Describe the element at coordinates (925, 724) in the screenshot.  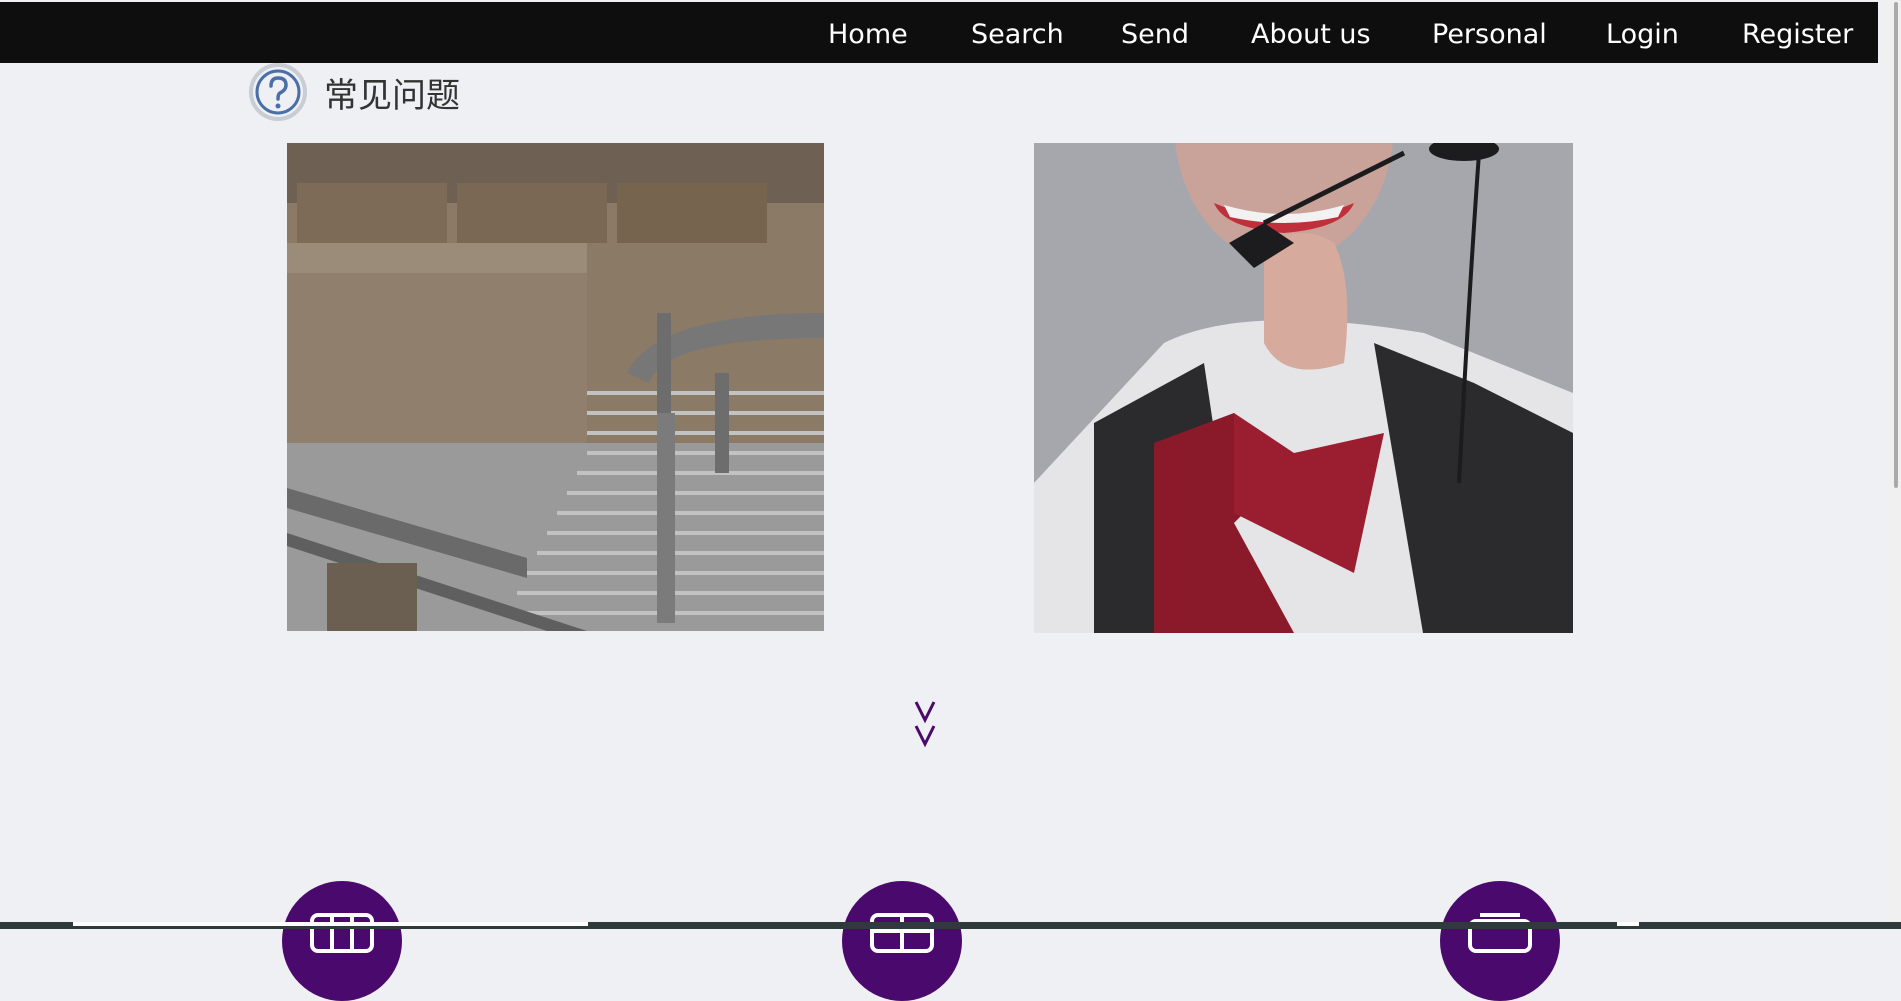
I see `double-chevron-down-icon` at that location.